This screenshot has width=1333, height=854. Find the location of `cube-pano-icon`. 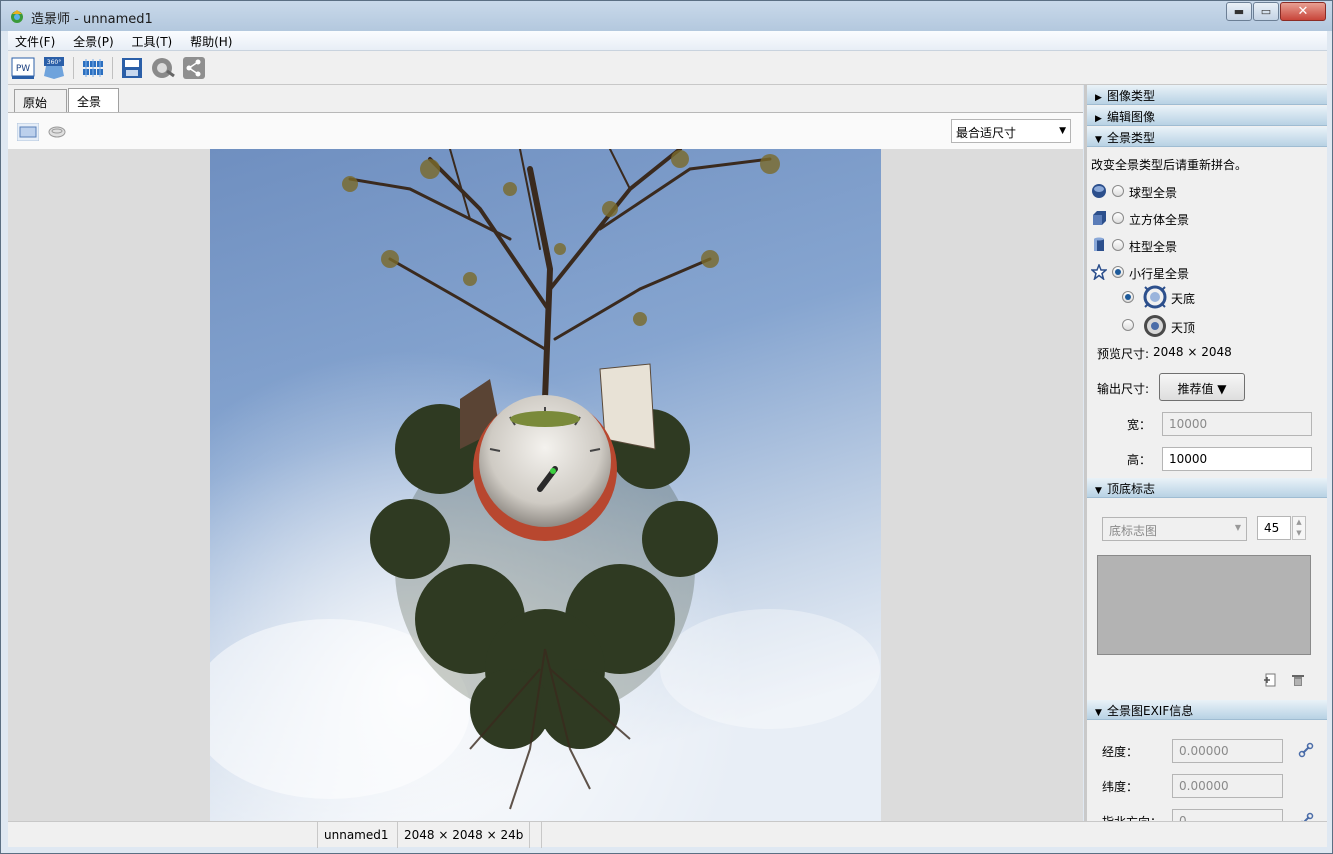

cube-pano-icon is located at coordinates (1099, 218).